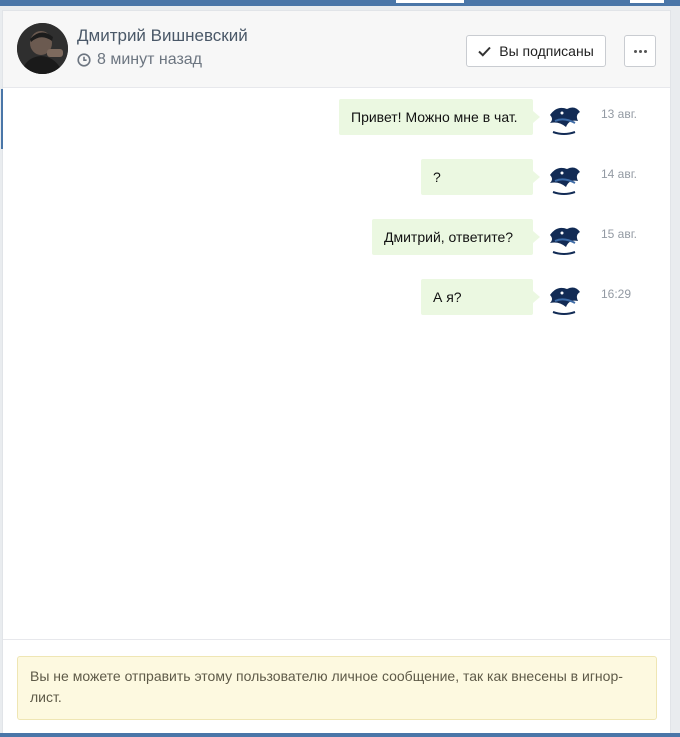 The height and width of the screenshot is (737, 680). I want to click on message-time: 13 авг., so click(619, 114).